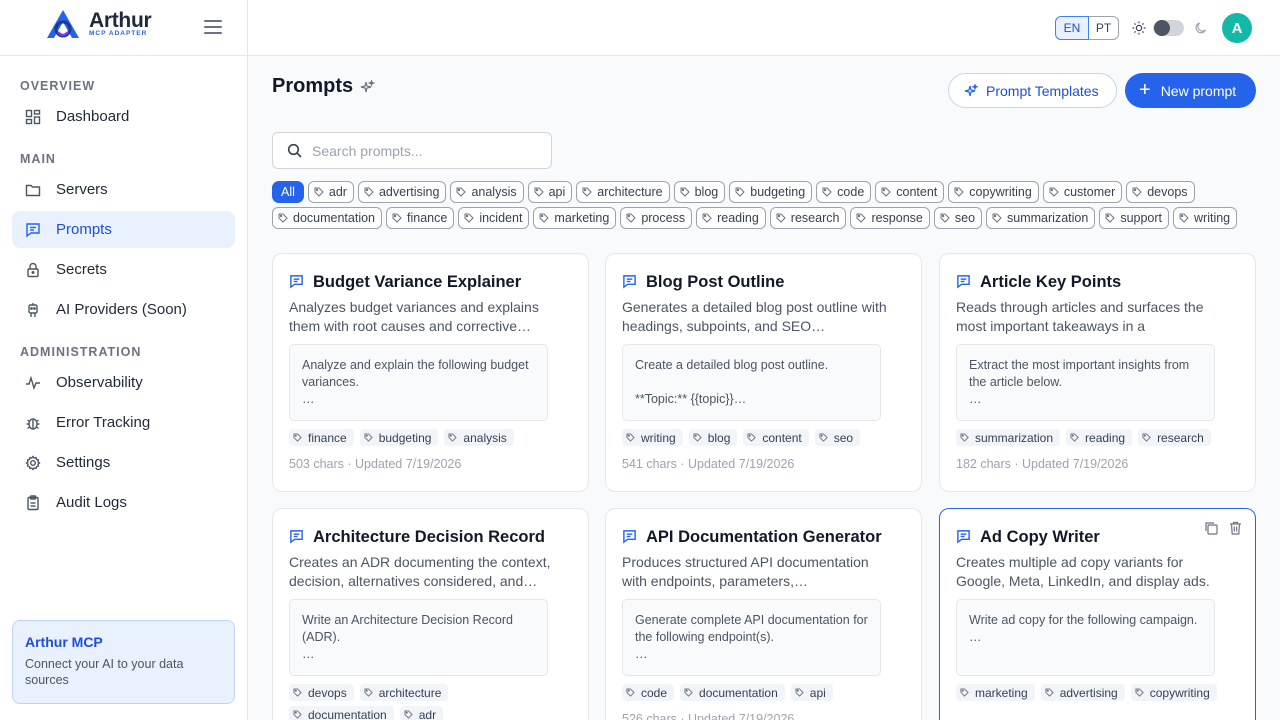  What do you see at coordinates (764, 537) in the screenshot?
I see `card-title: API Documentation Generator` at bounding box center [764, 537].